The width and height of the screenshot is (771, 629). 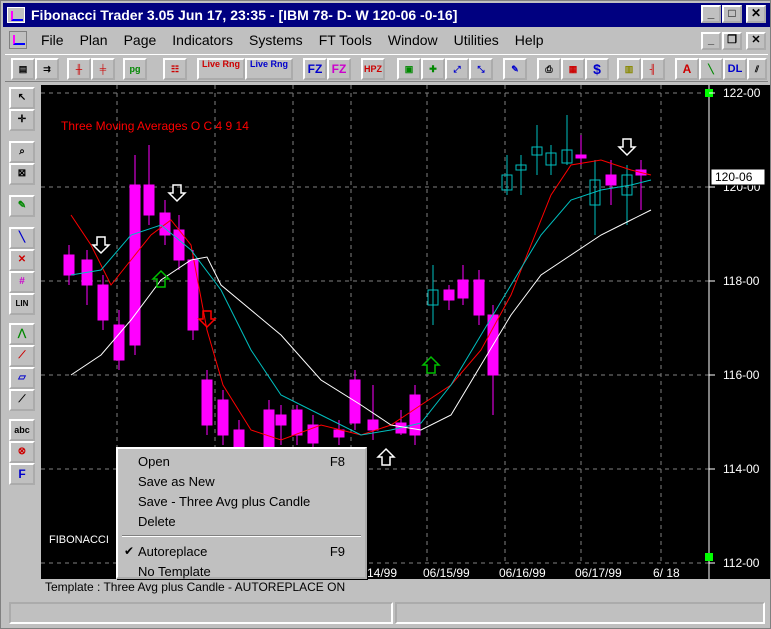 I want to click on last-price-label: 120-06, so click(x=734, y=177).